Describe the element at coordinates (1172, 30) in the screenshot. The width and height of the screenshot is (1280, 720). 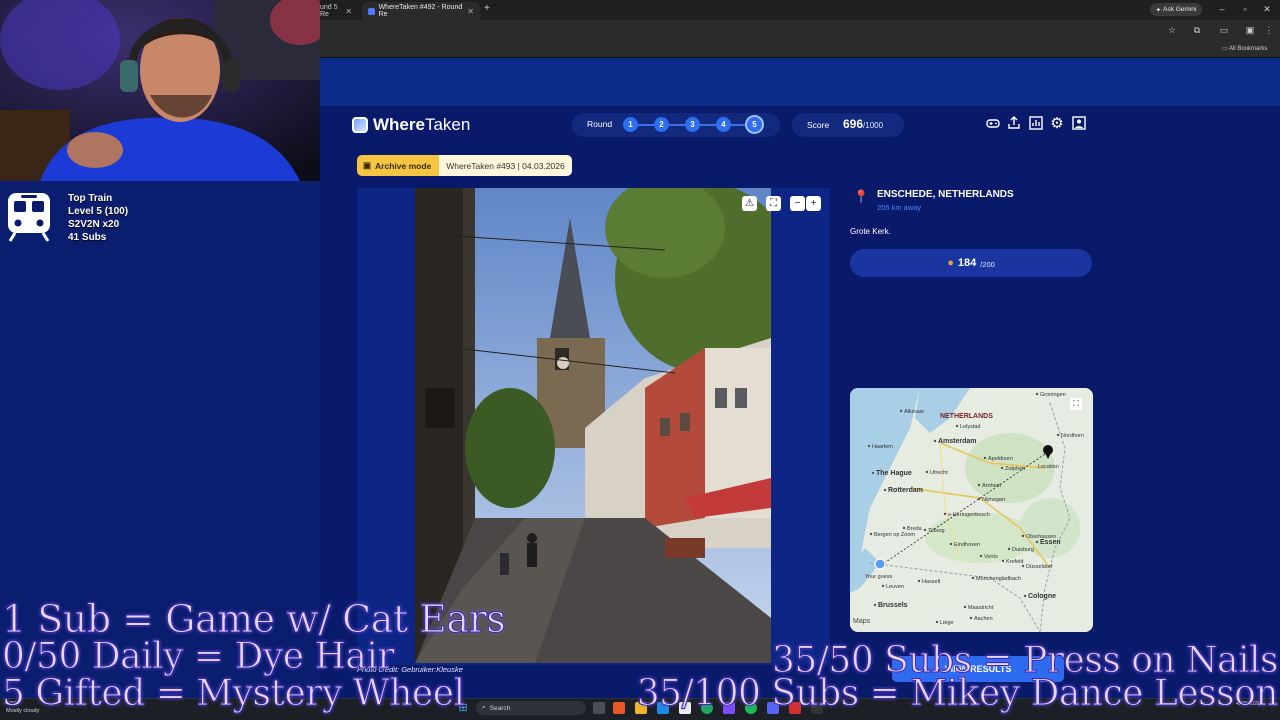
I see `bookmark-star-icon: ☆` at that location.